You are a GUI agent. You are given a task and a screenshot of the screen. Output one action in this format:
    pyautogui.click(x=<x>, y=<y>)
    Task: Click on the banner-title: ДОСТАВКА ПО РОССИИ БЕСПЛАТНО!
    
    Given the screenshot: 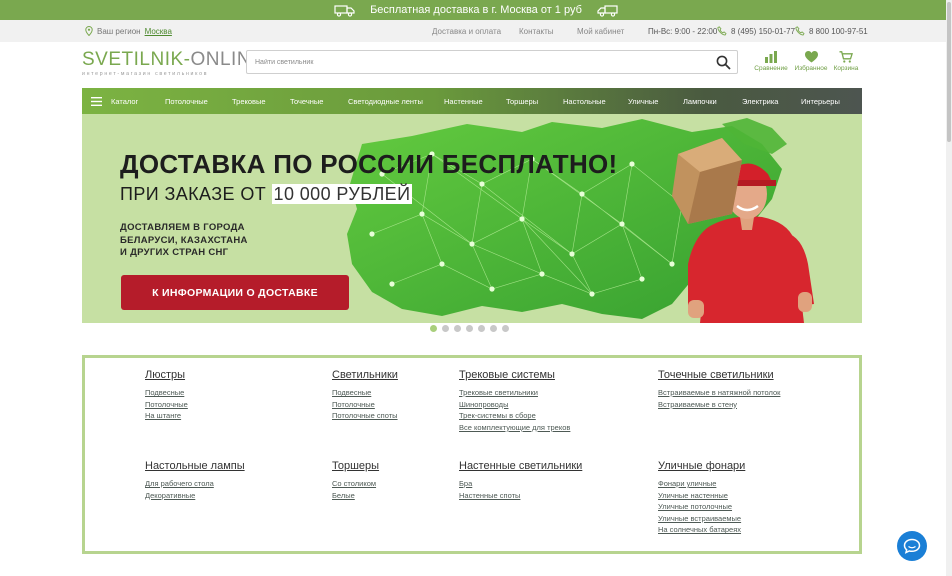 What is the action you would take?
    pyautogui.click(x=369, y=164)
    